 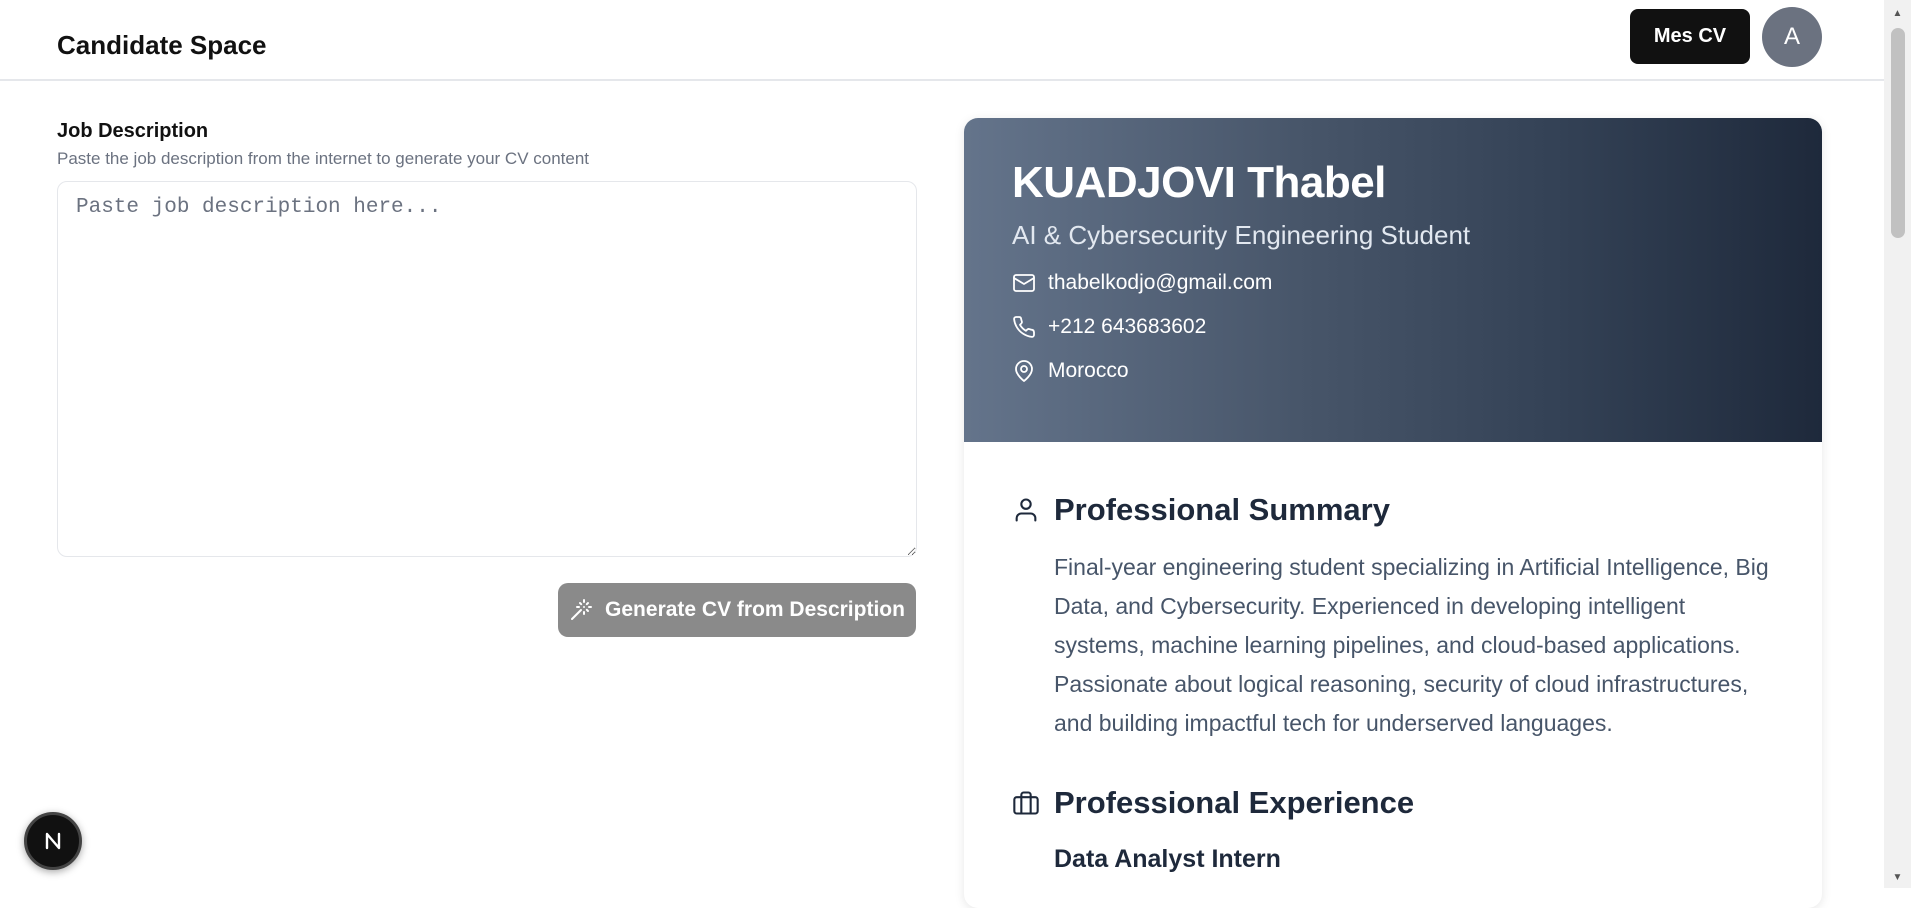 What do you see at coordinates (162, 45) in the screenshot?
I see `app-title: Candidate Space` at bounding box center [162, 45].